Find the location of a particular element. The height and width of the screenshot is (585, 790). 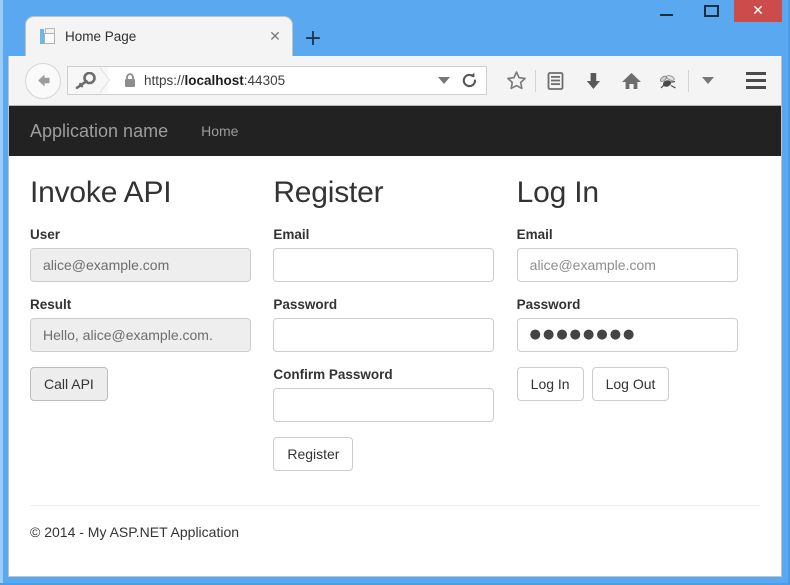

padlock-icon is located at coordinates (130, 80).